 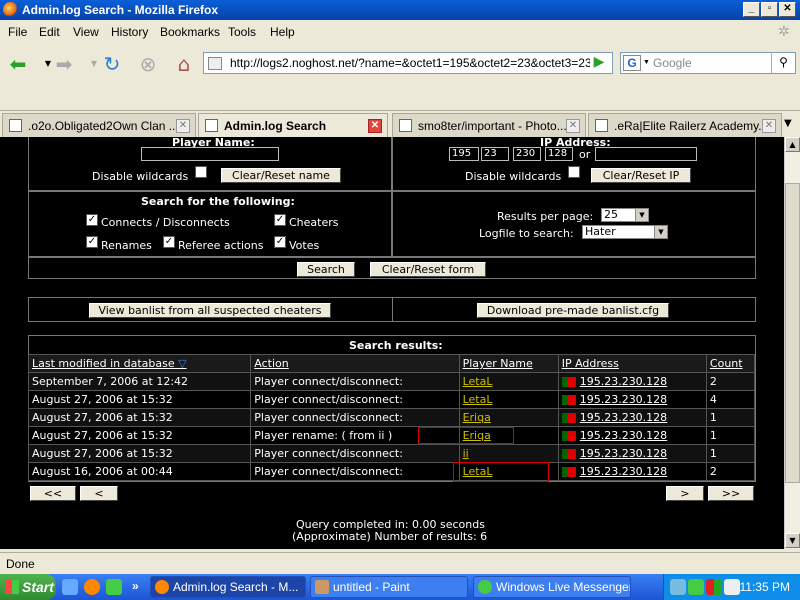 I want to click on tray-messenger-icon, so click(x=696, y=587).